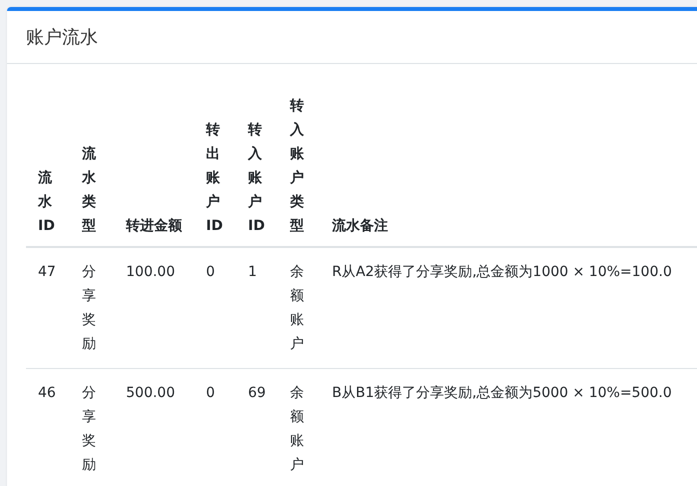  Describe the element at coordinates (47, 393) in the screenshot. I see `table-cell: 46` at that location.